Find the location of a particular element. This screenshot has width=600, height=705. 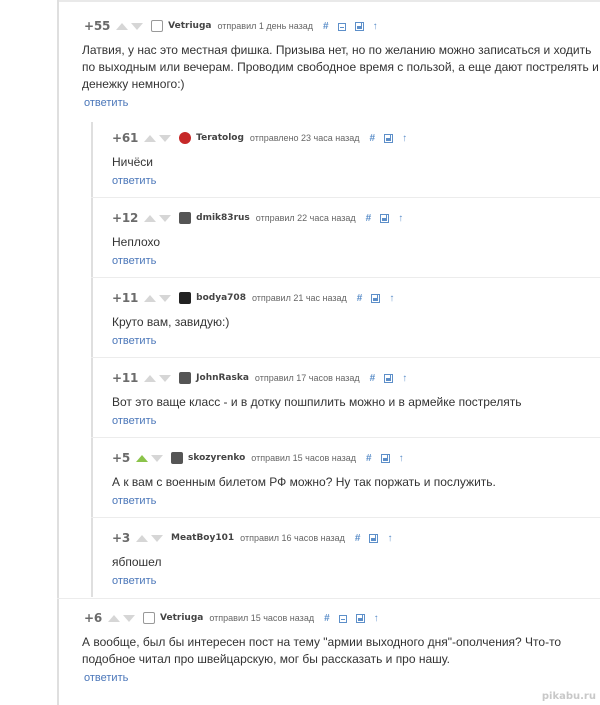

comment-timestamp: отправил 1 день назад is located at coordinates (265, 26).